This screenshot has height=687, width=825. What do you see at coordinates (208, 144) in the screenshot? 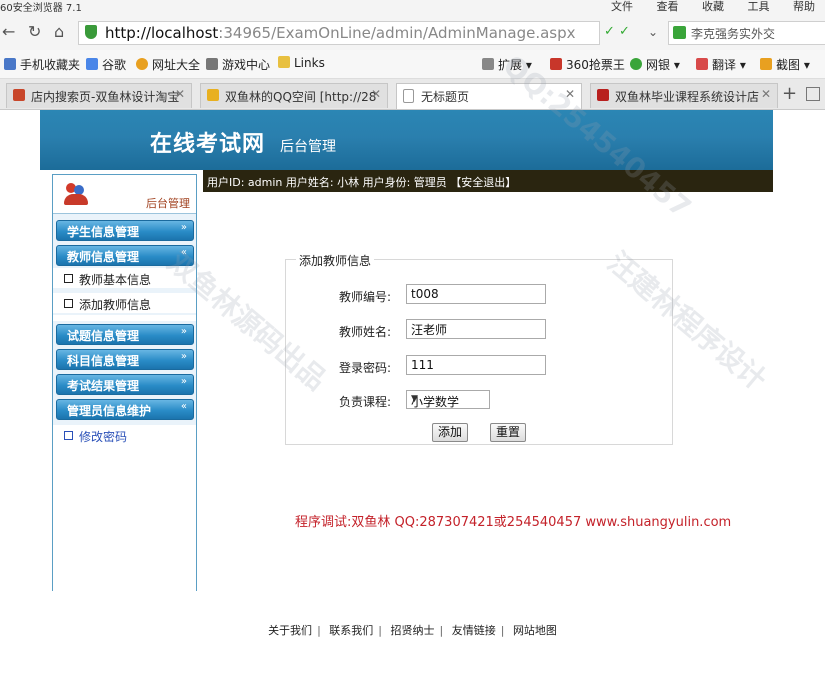
I see `site-logo: 在线考试网` at bounding box center [208, 144].